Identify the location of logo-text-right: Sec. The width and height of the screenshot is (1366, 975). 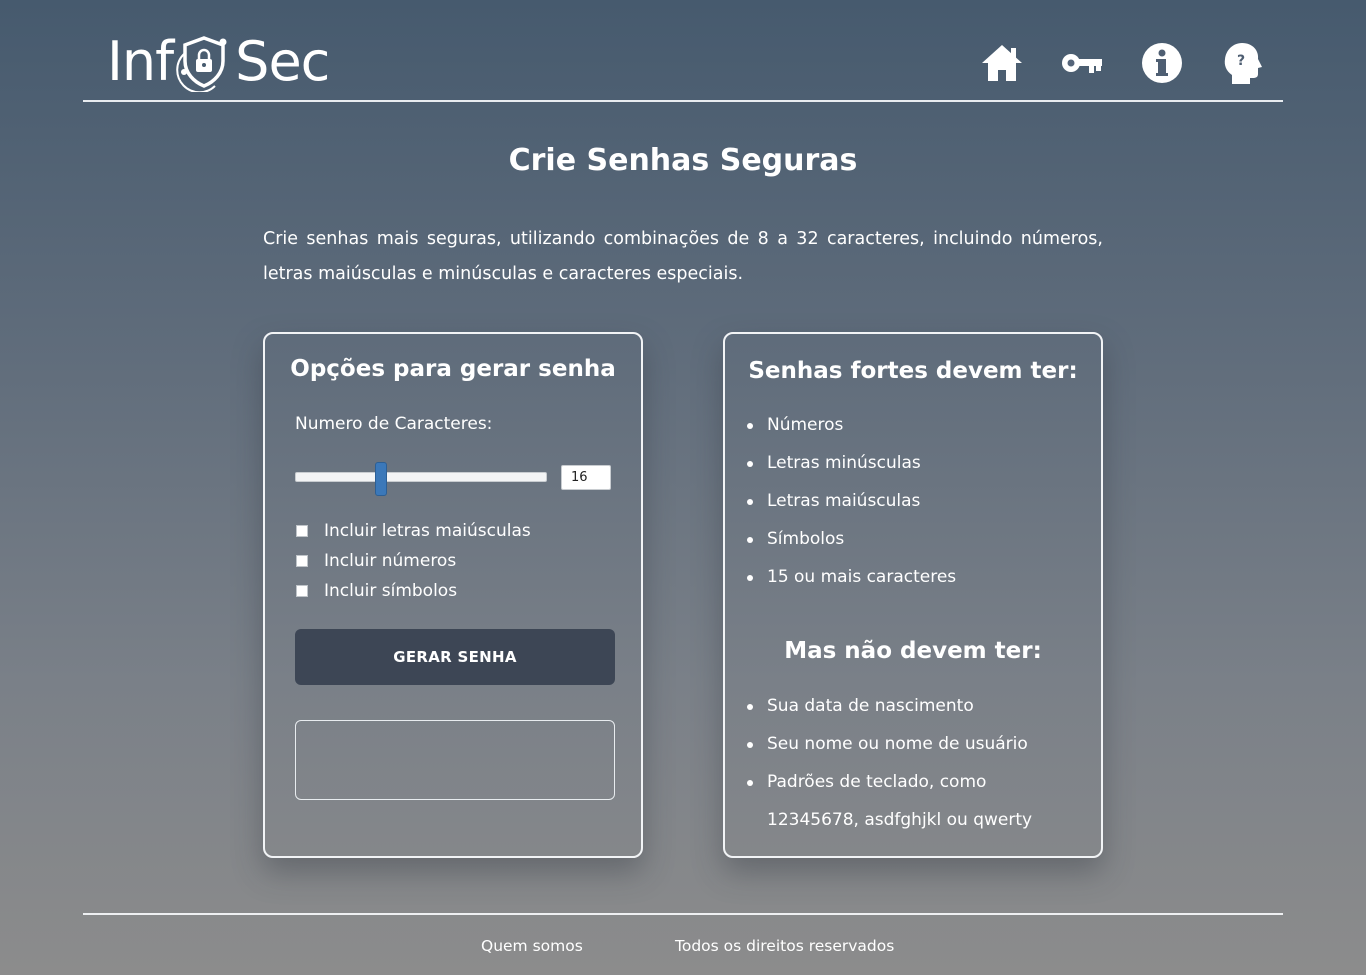
(282, 61).